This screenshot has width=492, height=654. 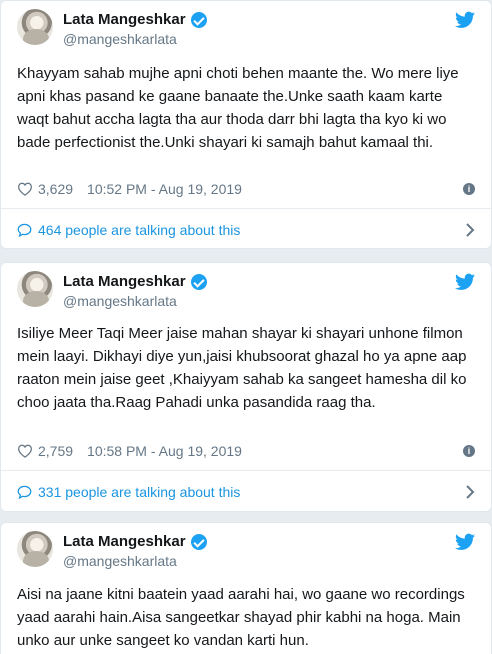 What do you see at coordinates (55, 189) in the screenshot?
I see `like-count: 3,629` at bounding box center [55, 189].